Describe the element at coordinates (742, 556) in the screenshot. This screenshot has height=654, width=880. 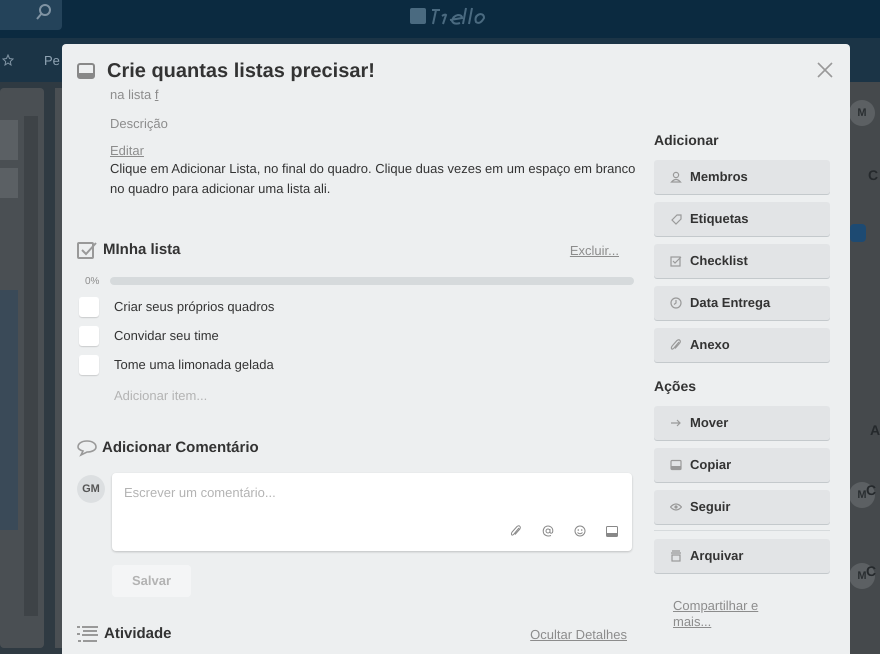
I see `archive-button: Arquivar` at that location.